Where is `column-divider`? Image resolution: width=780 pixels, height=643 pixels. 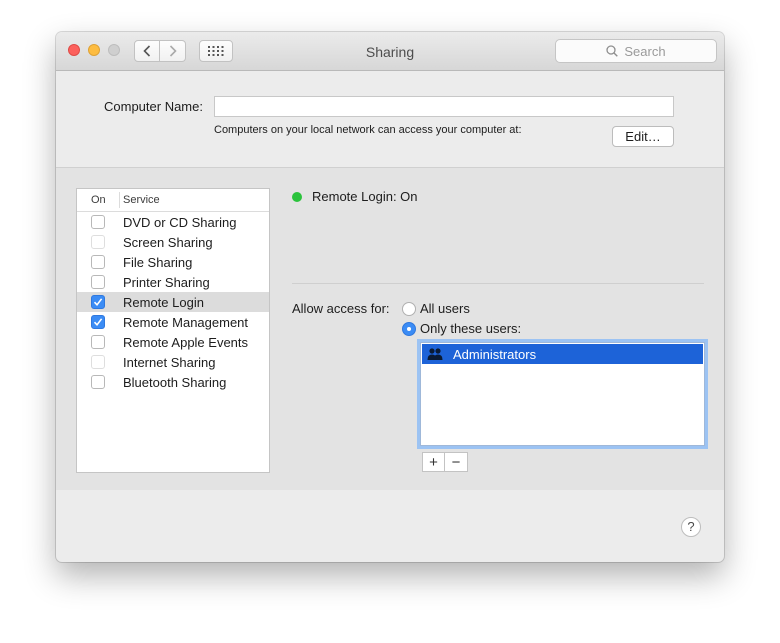
column-divider is located at coordinates (119, 200).